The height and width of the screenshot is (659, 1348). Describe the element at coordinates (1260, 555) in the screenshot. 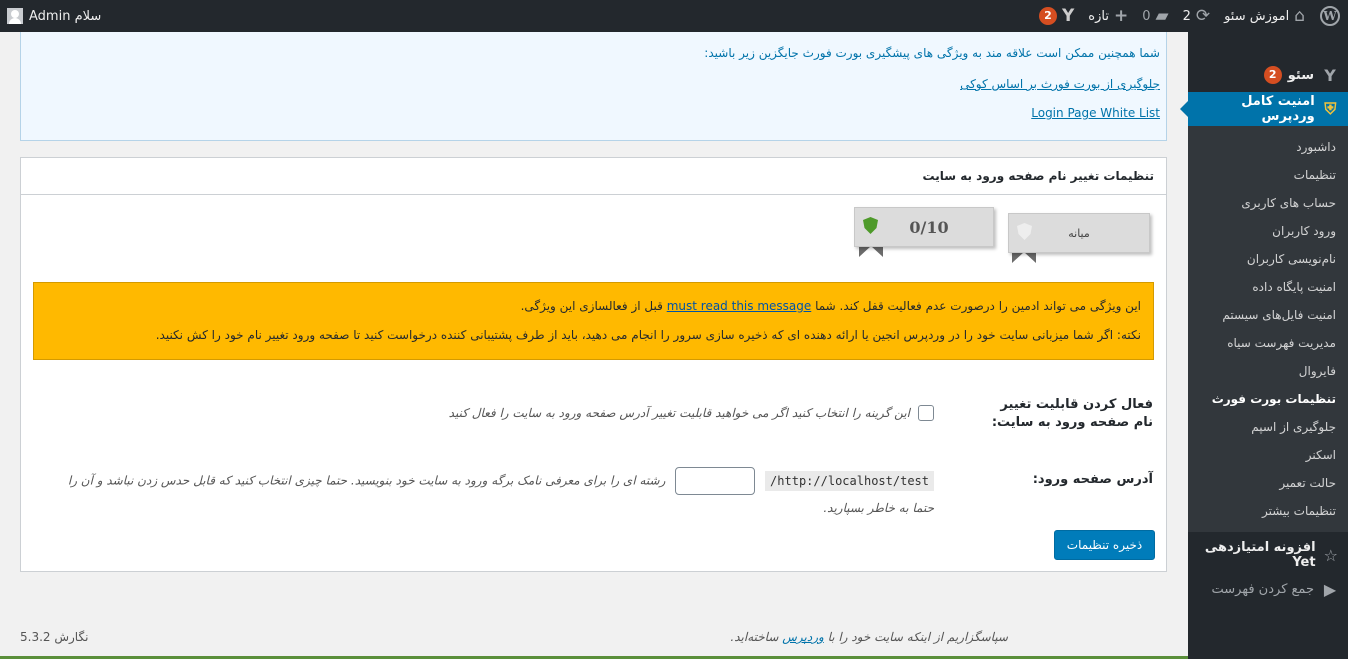

I see `menu-yet-label: افزونه امتیازدهی Yet` at that location.